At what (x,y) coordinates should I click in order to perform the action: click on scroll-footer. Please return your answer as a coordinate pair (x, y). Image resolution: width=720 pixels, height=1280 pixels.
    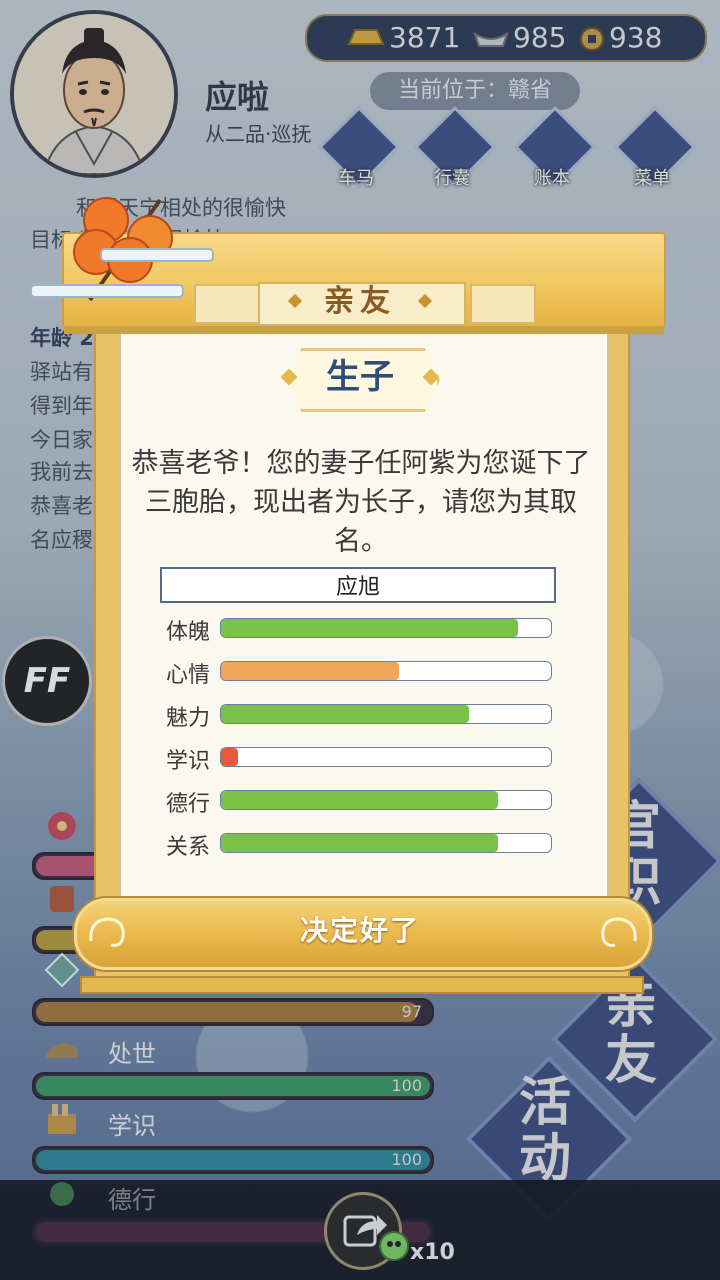
    Looking at the image, I should click on (362, 985).